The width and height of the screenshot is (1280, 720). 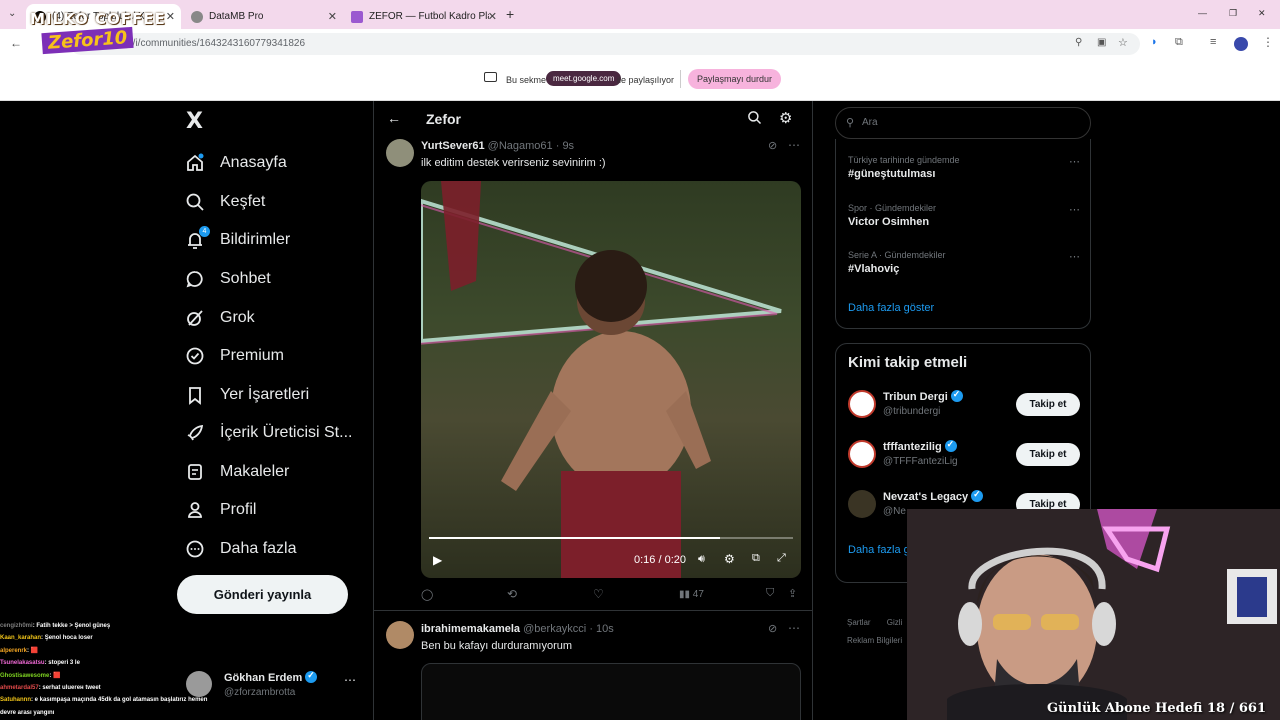 What do you see at coordinates (923, 396) in the screenshot?
I see `follow-name: Tribun Dergi` at bounding box center [923, 396].